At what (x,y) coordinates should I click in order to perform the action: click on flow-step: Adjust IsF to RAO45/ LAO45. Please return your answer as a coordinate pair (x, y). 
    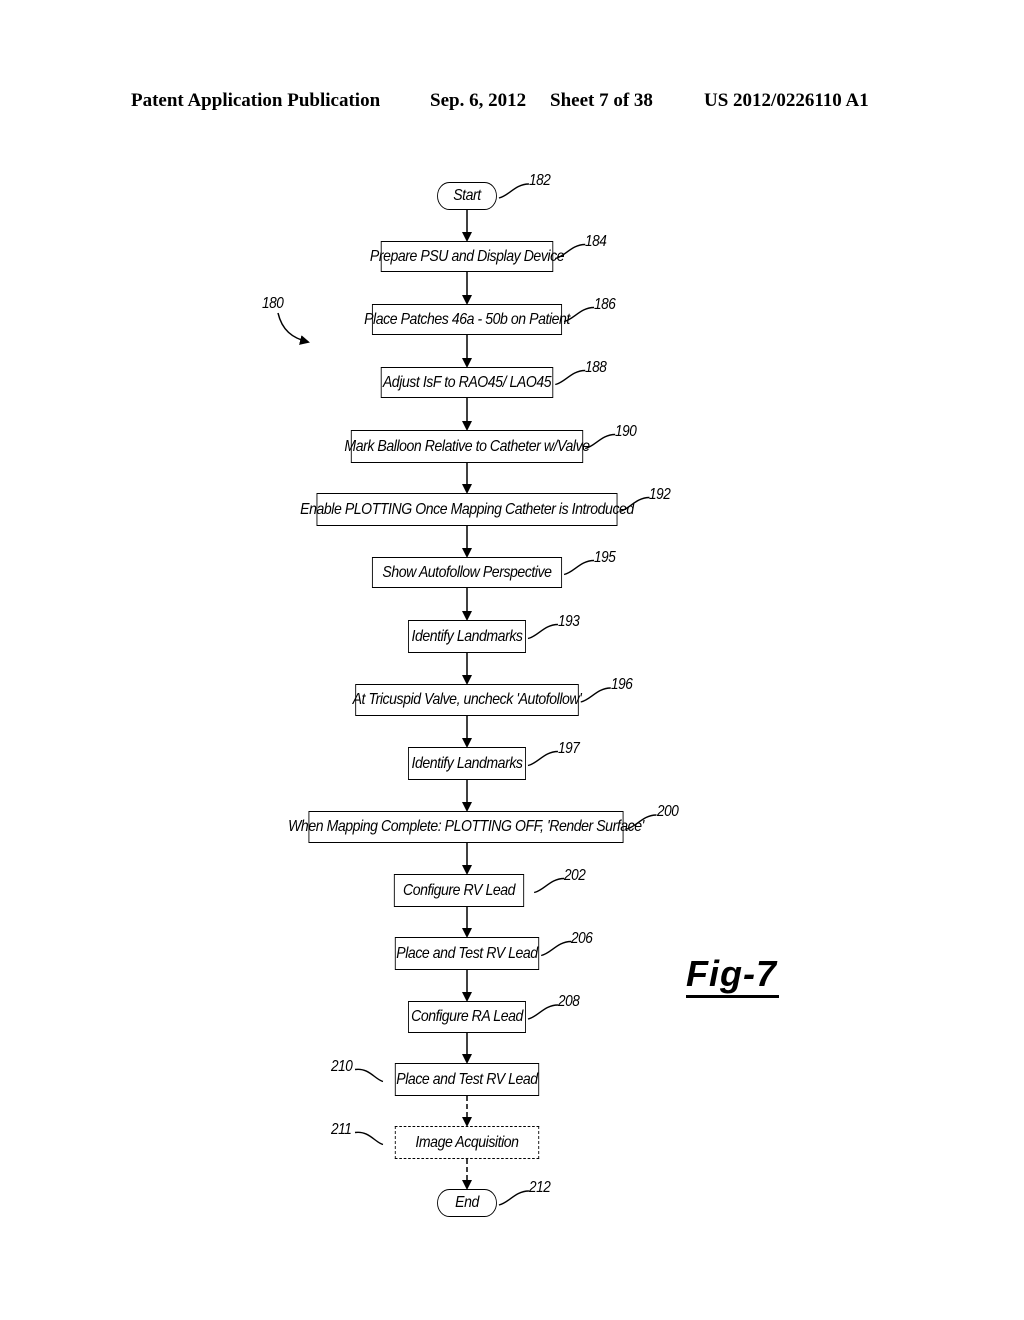
    Looking at the image, I should click on (467, 382).